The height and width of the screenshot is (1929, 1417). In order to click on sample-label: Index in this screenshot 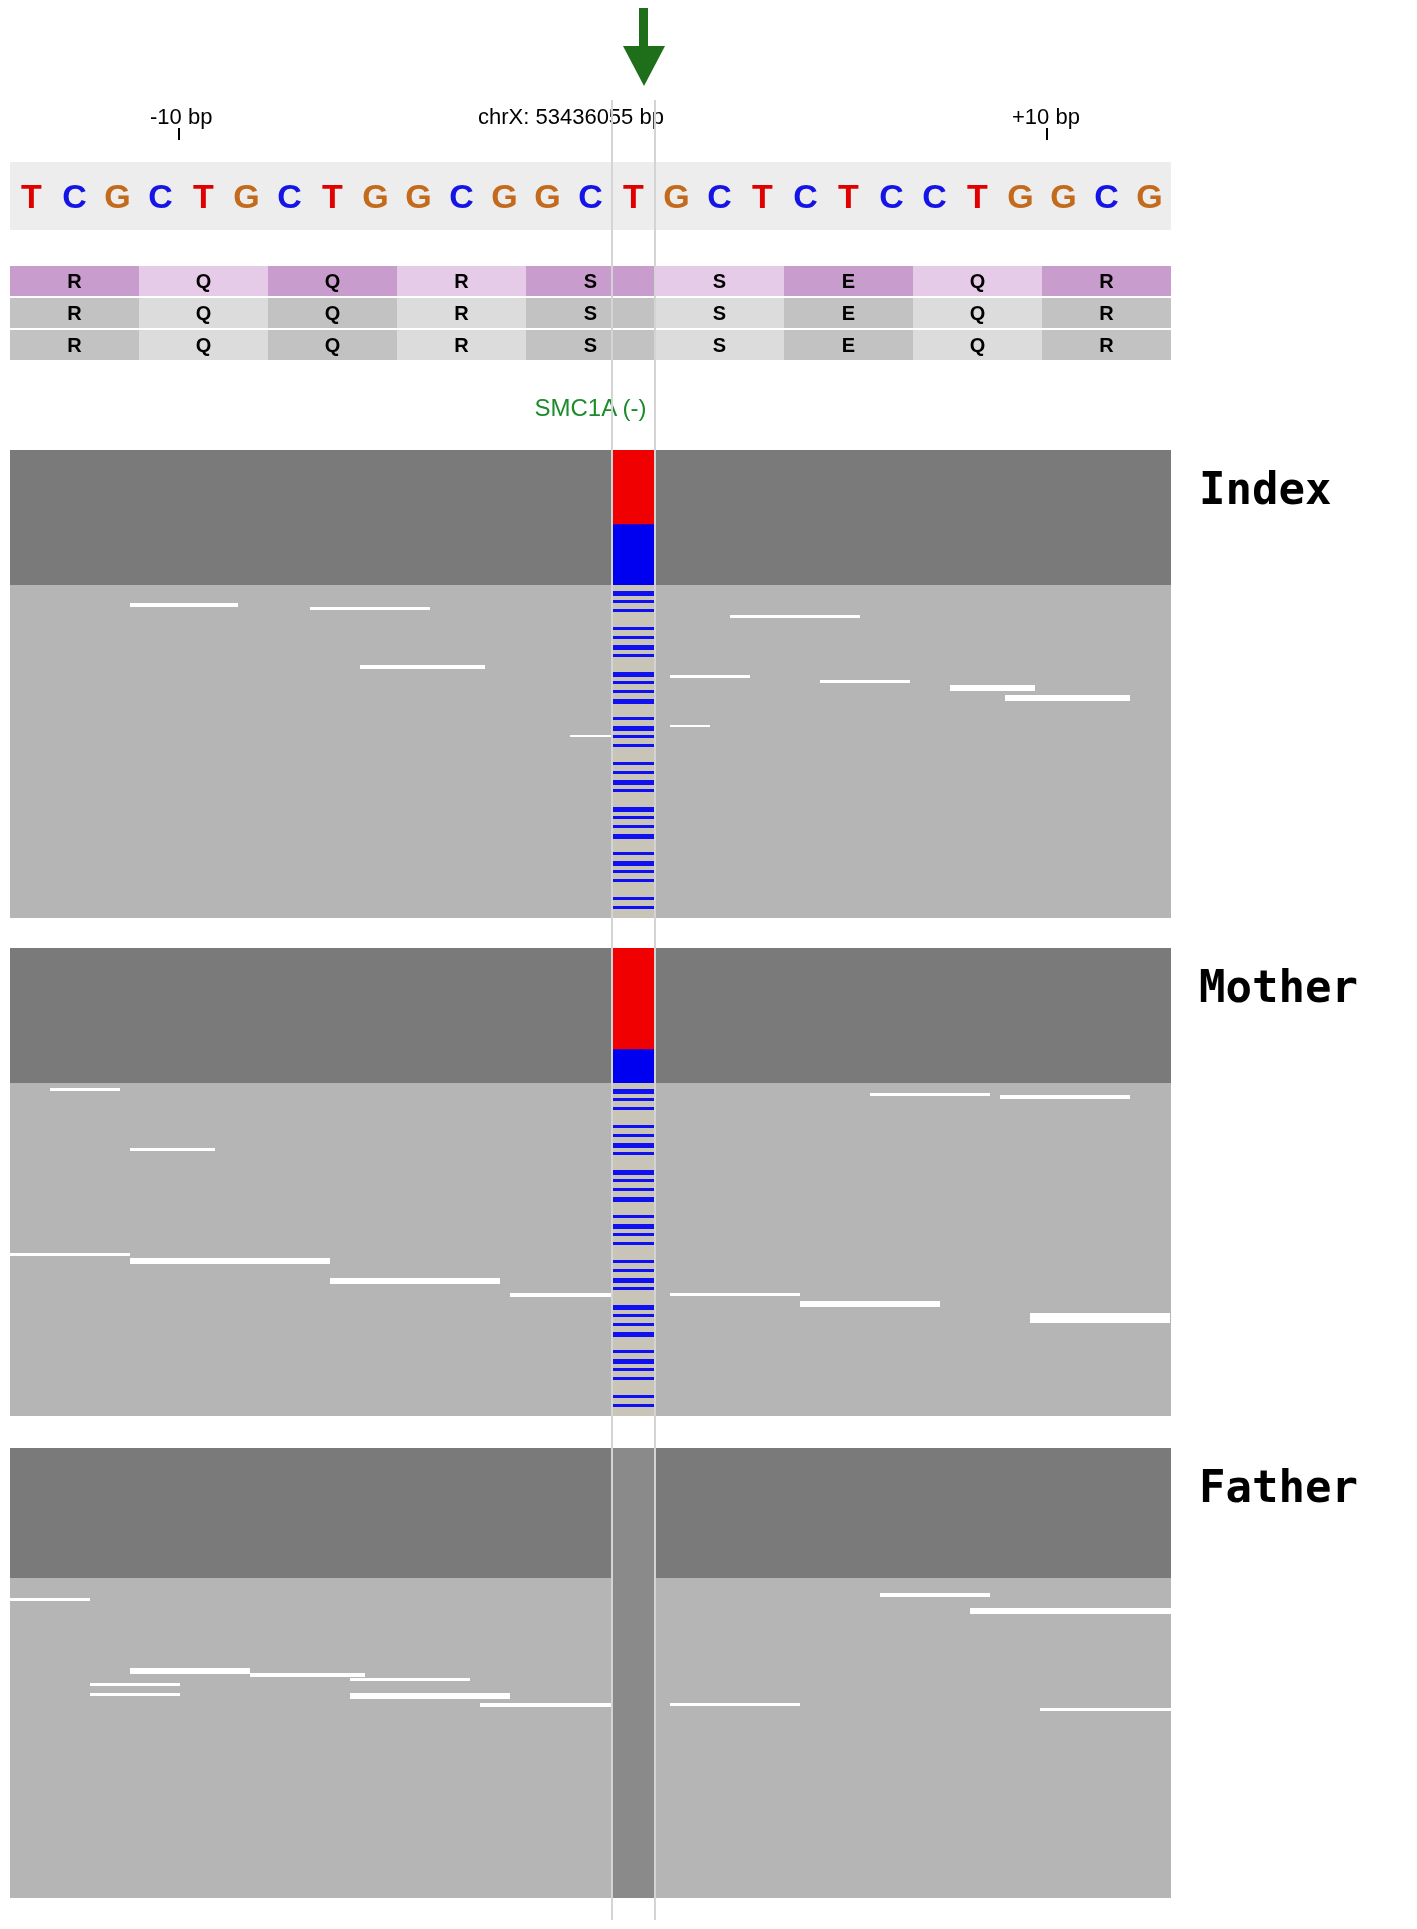, I will do `click(1265, 489)`.